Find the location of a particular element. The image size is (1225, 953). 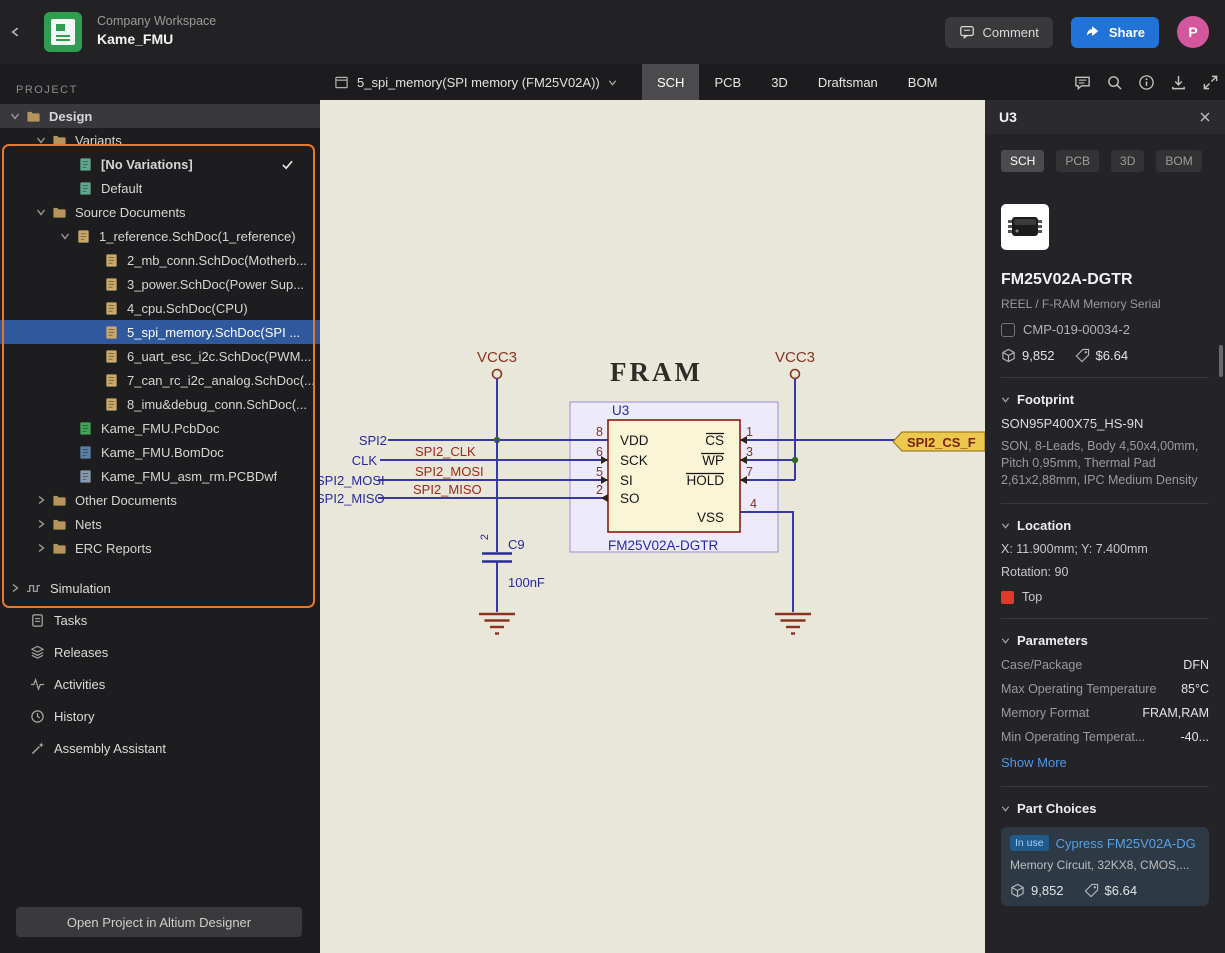

tree-item-kame-fmu-pcbdoc: Kame_FMU.PcbDoc is located at coordinates (160, 428).